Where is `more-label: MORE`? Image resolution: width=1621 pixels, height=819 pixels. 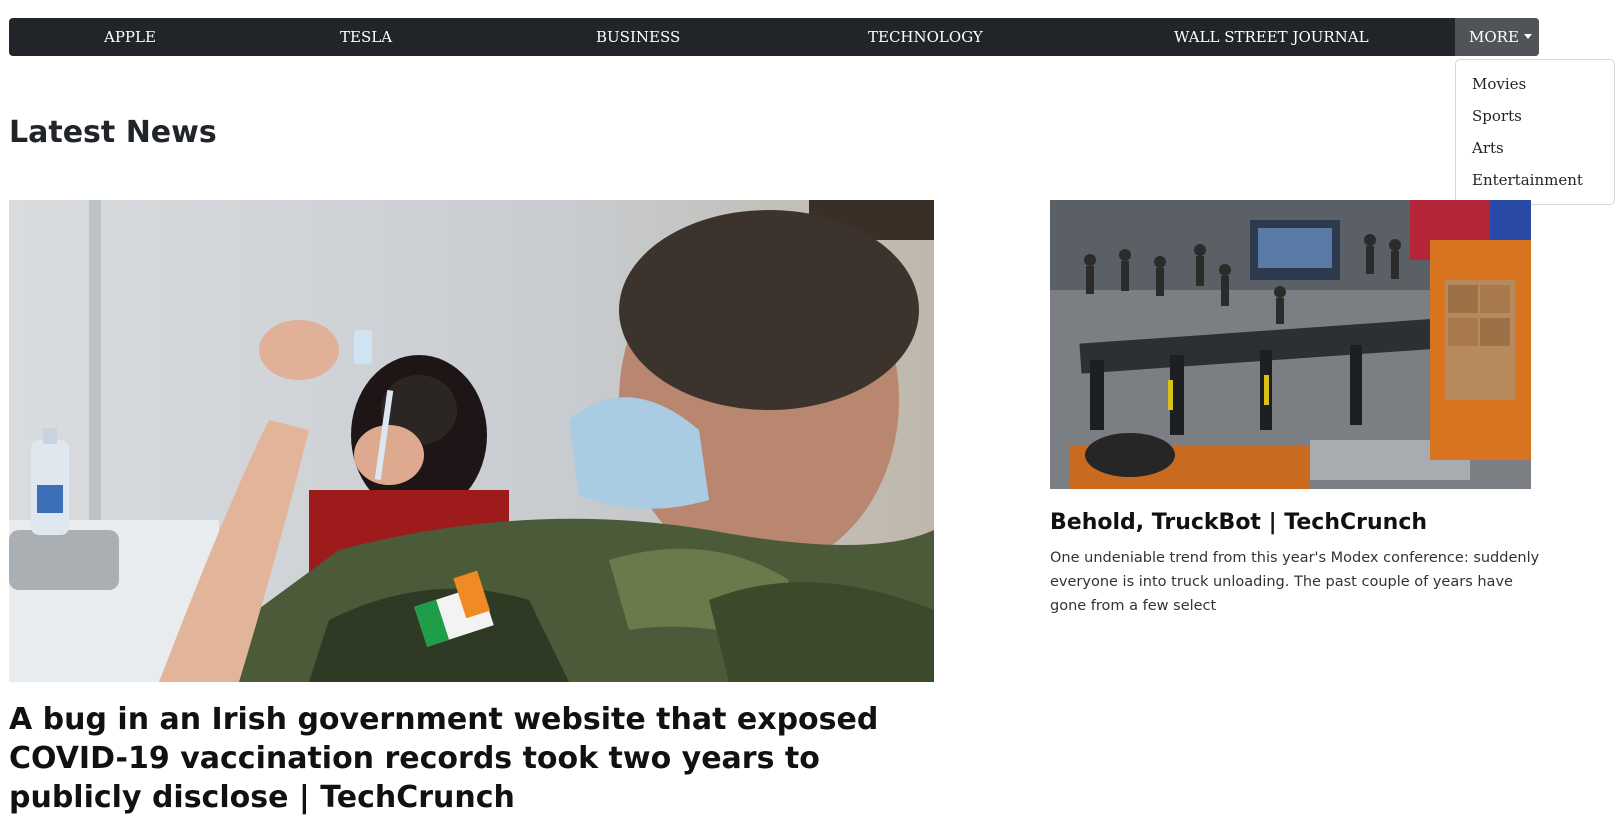 more-label: MORE is located at coordinates (1494, 37).